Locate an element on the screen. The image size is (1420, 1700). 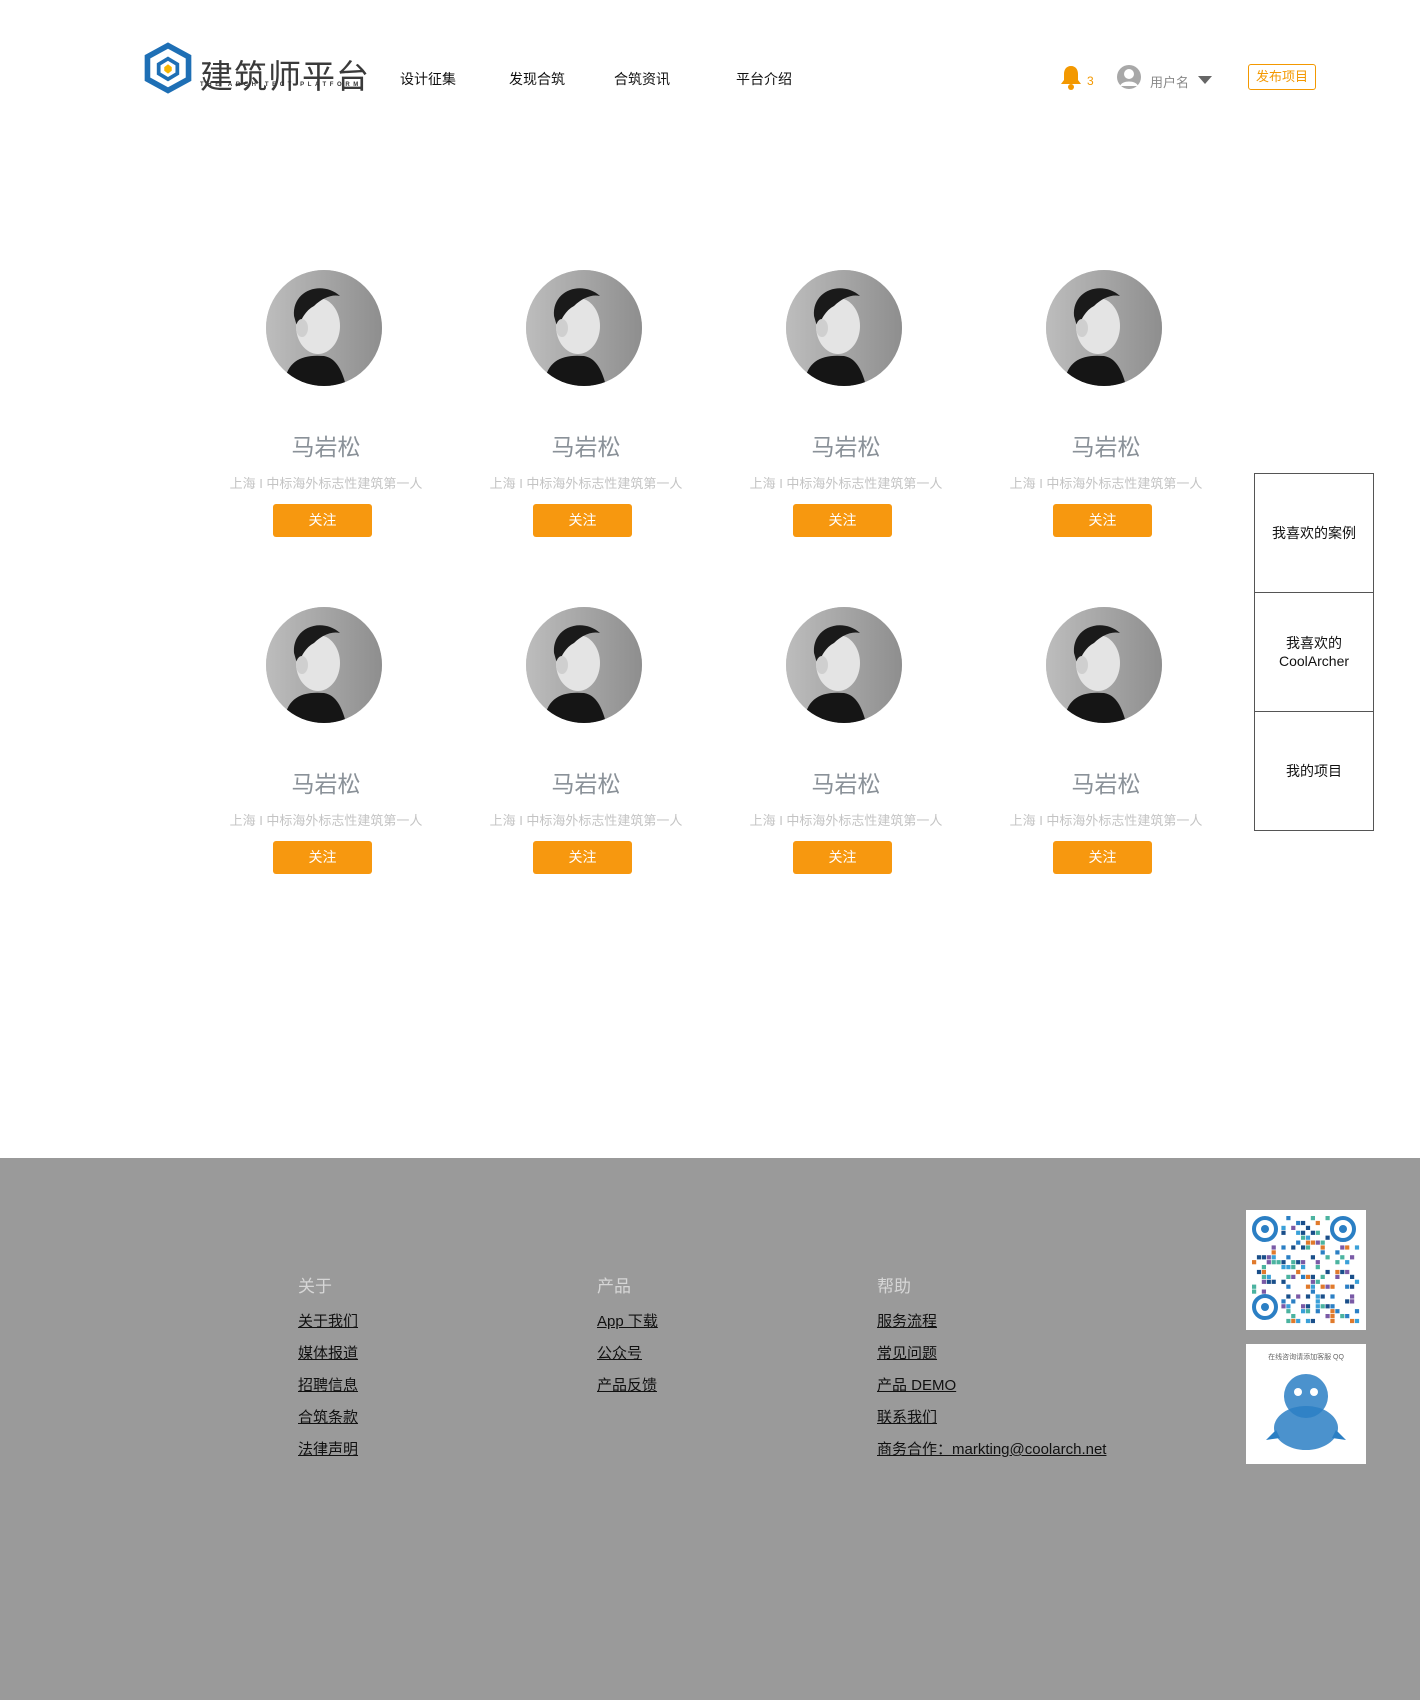
nav-news: 合筑资讯 is located at coordinates (642, 79).